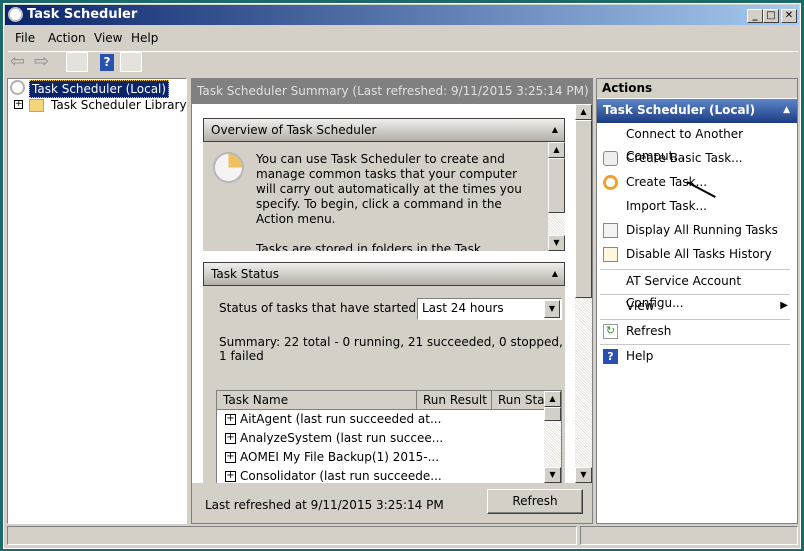 This screenshot has width=804, height=551. Describe the element at coordinates (771, 16) in the screenshot. I see `maximize-button: □` at that location.